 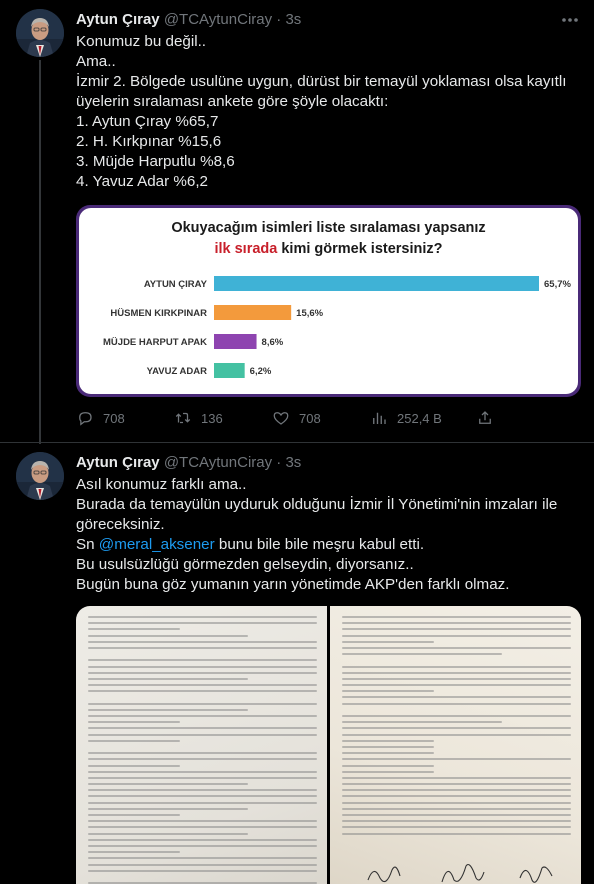 I want to click on tweet-action-bar: 708 136 708 252,4 B, so click(x=328, y=420).